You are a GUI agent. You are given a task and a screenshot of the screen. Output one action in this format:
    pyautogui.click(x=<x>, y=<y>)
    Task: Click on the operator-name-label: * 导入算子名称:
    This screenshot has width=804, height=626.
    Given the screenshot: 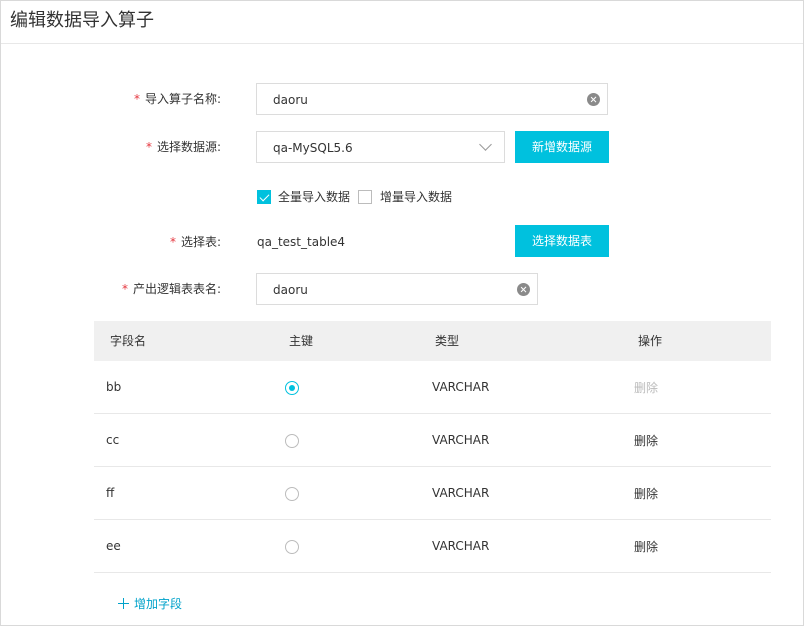 What is the action you would take?
    pyautogui.click(x=111, y=99)
    